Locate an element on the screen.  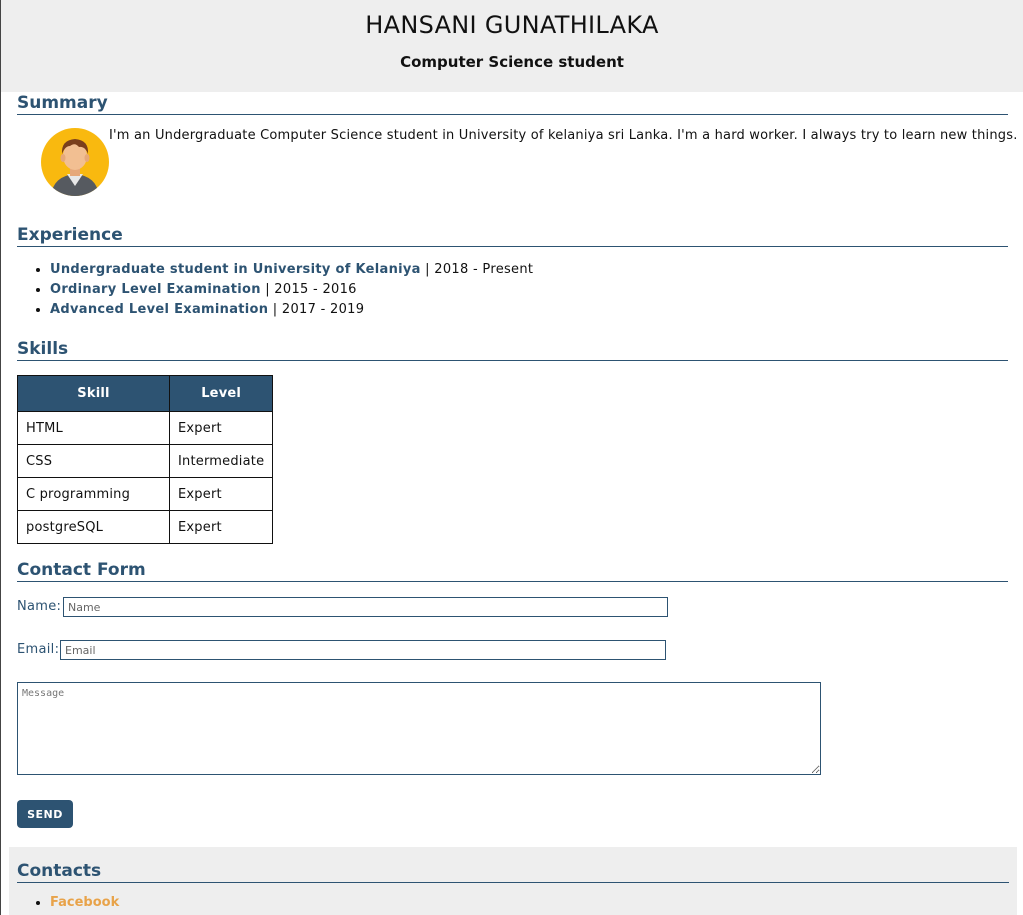
table-row: postgreSQL Expert is located at coordinates (145, 527).